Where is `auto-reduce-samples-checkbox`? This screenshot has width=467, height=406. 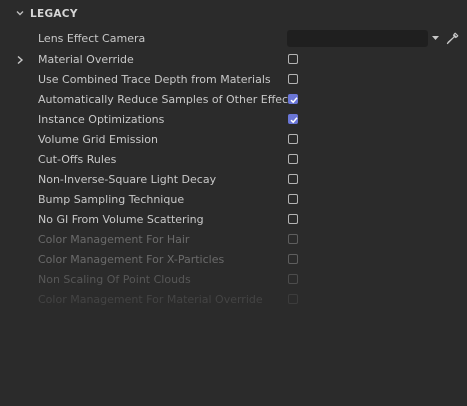
auto-reduce-samples-checkbox is located at coordinates (293, 99).